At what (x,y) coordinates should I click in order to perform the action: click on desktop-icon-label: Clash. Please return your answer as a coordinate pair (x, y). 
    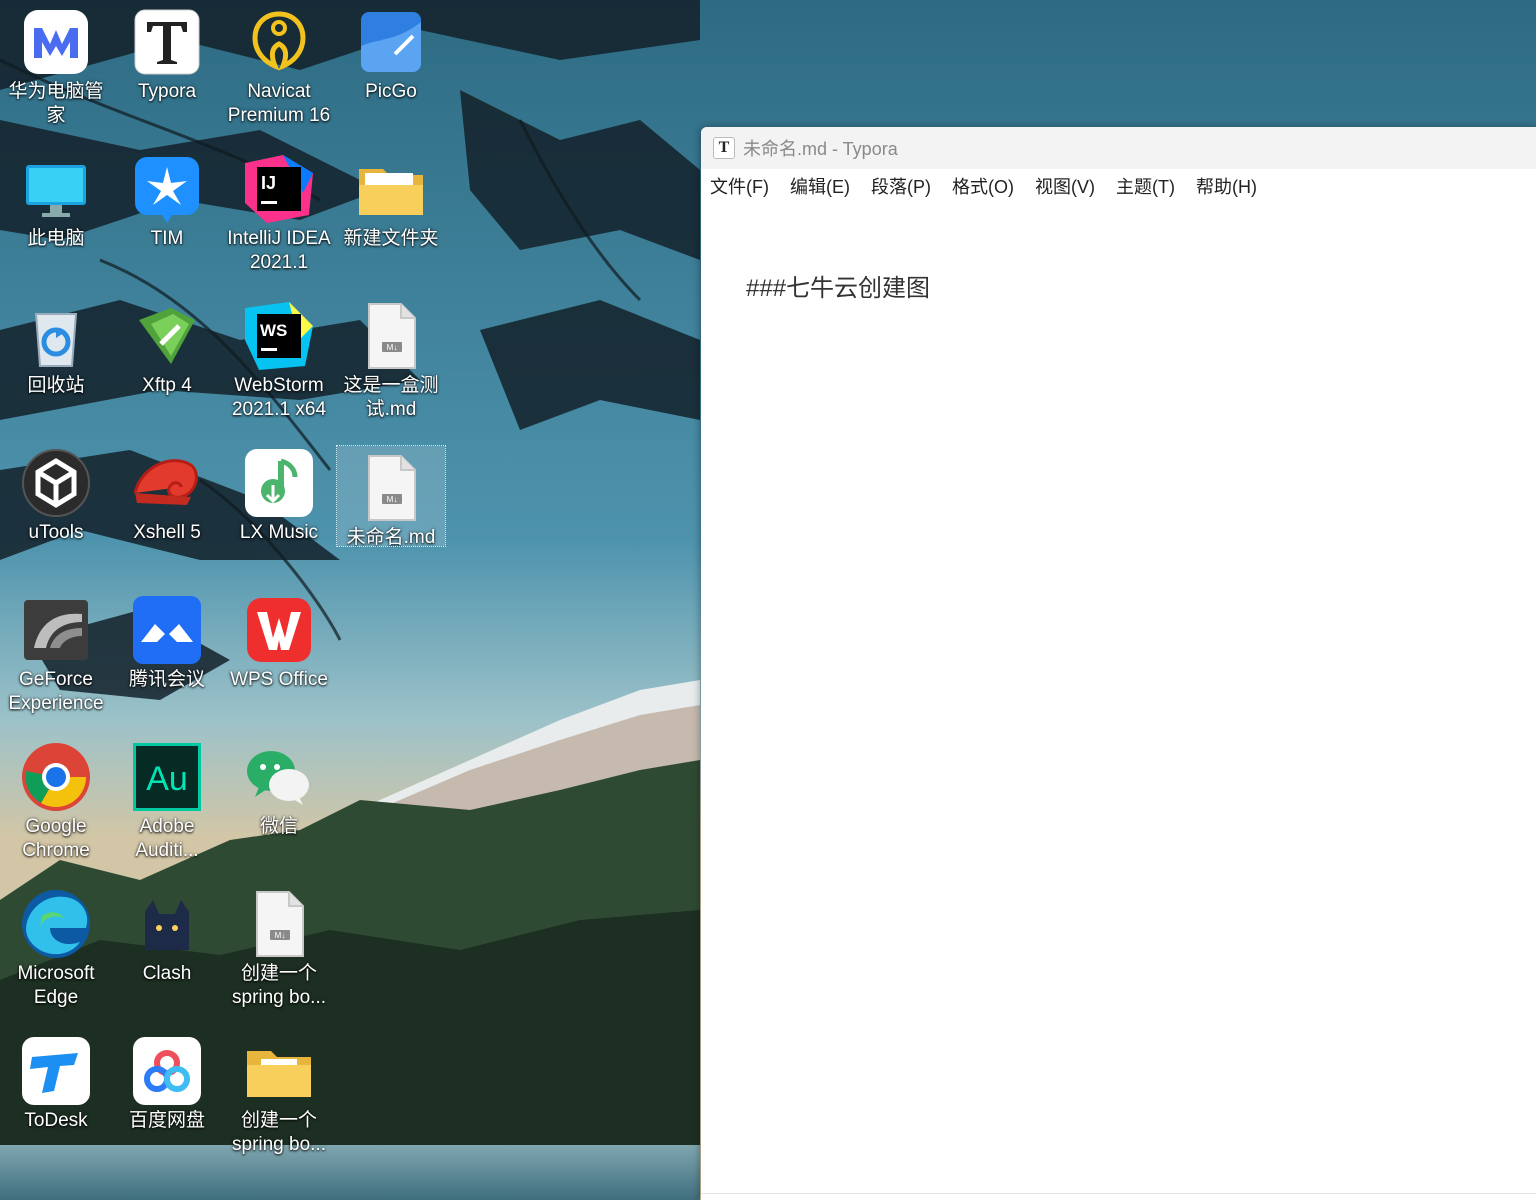
    Looking at the image, I should click on (167, 973).